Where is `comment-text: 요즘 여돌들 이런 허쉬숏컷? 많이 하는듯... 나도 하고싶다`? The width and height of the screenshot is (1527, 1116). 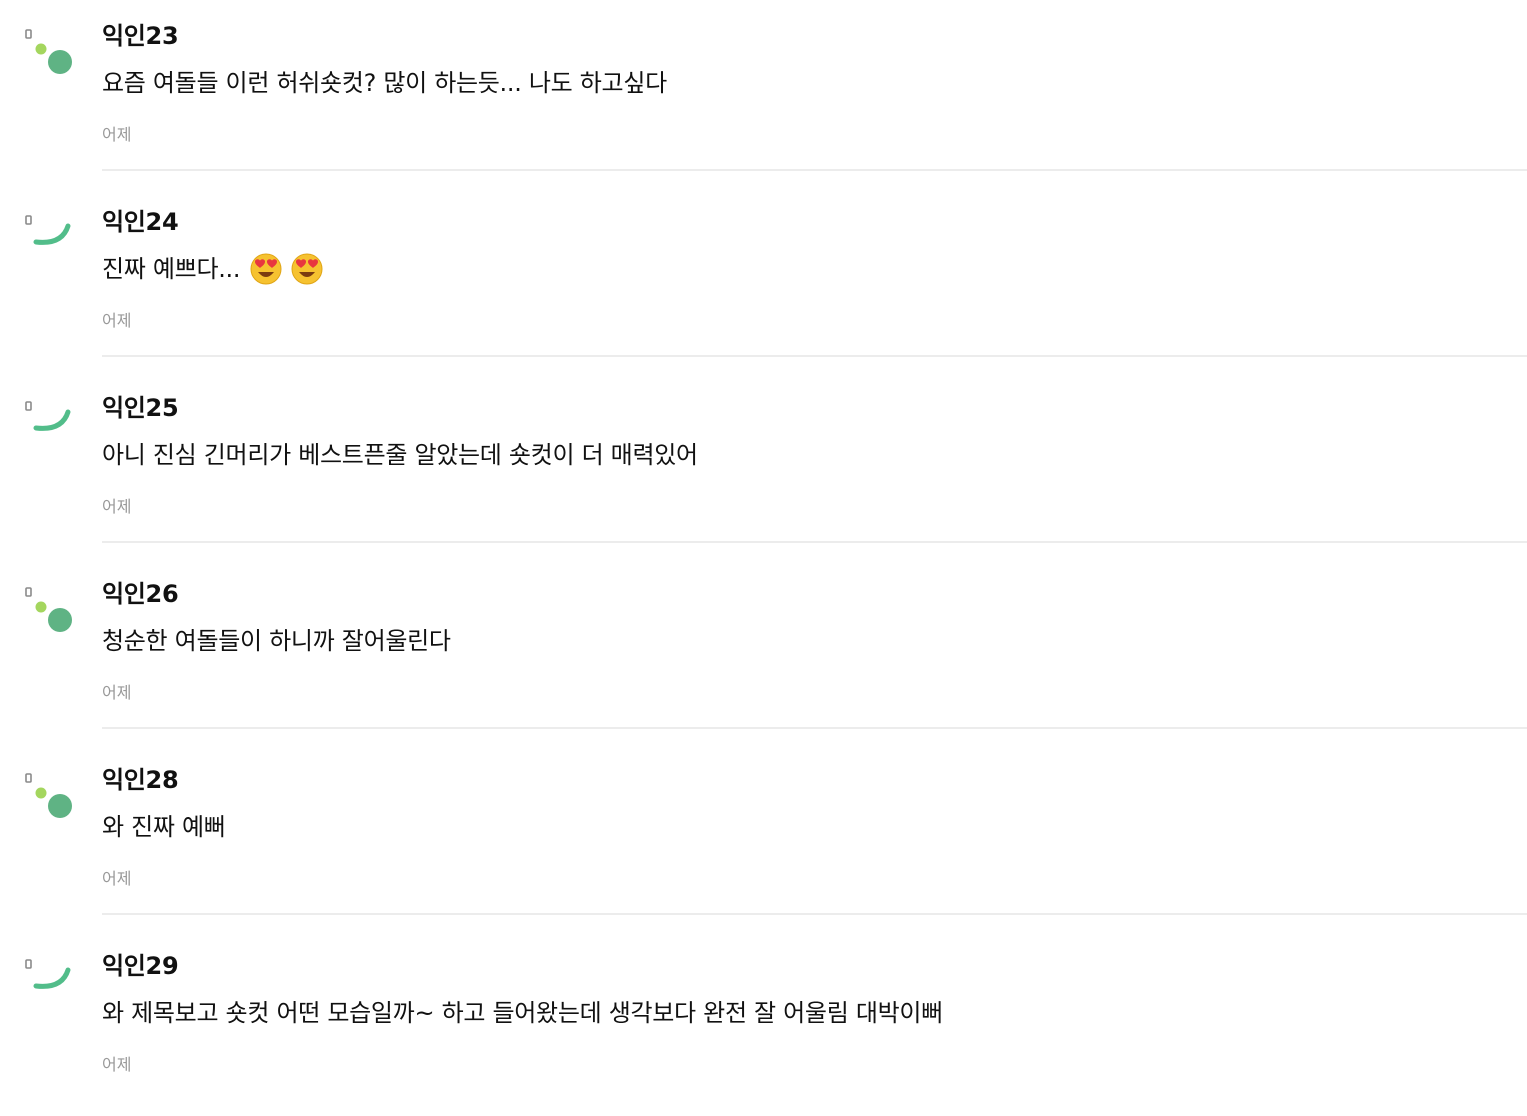 comment-text: 요즘 여돌들 이런 허쉬숏컷? 많이 하는듯... 나도 하고싶다 is located at coordinates (384, 83).